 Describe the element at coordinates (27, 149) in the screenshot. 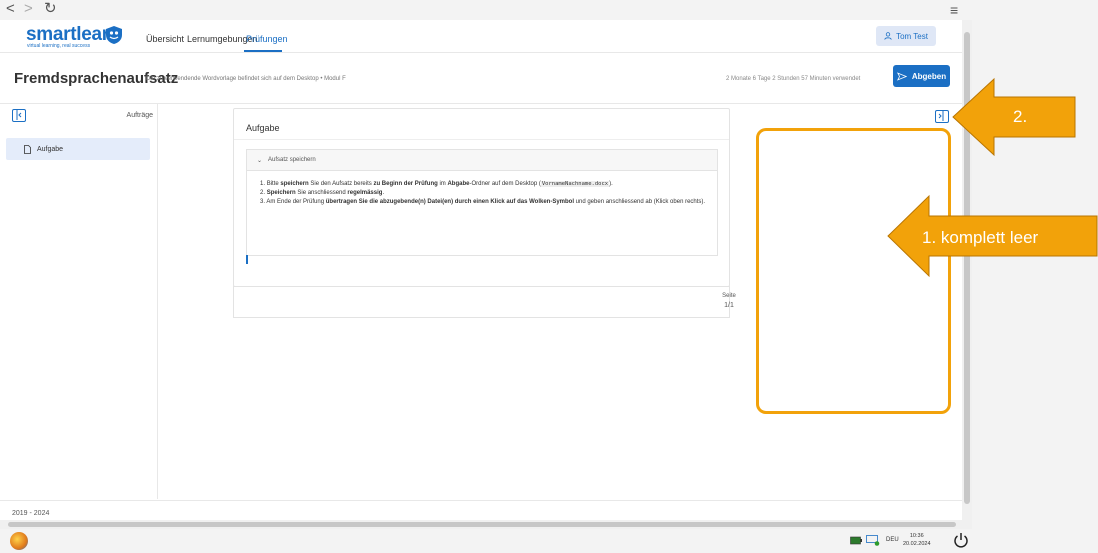

I see `document-icon` at that location.